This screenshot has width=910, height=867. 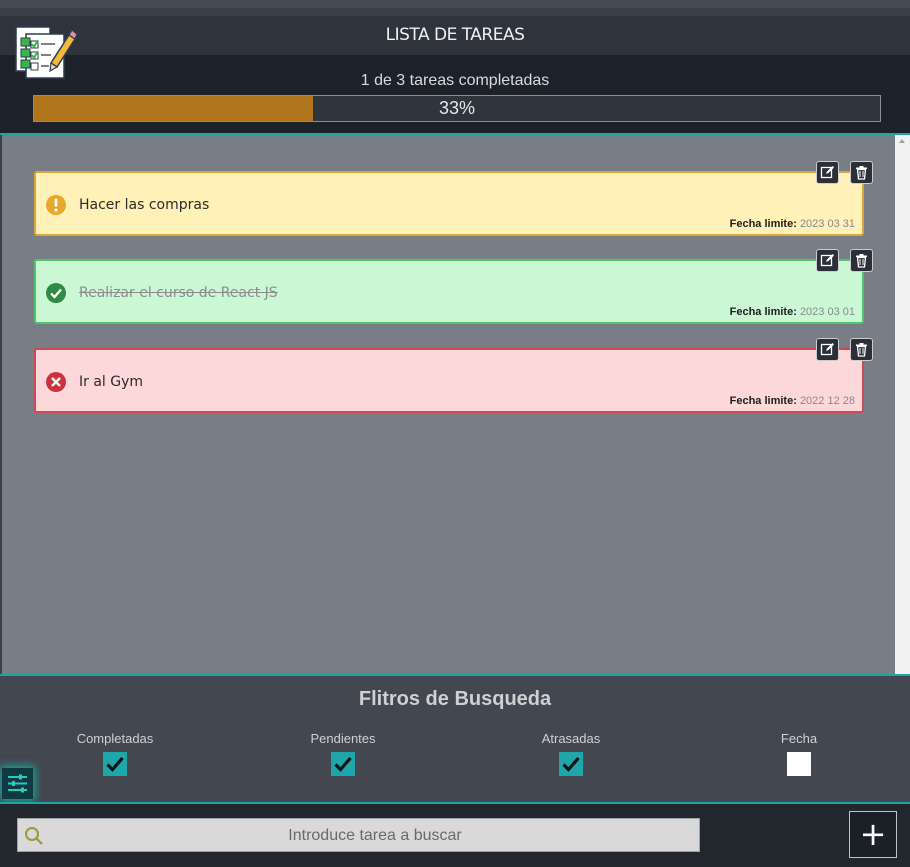 What do you see at coordinates (792, 312) in the screenshot?
I see `task-due-date: Fecha limite: 2023 03 01` at bounding box center [792, 312].